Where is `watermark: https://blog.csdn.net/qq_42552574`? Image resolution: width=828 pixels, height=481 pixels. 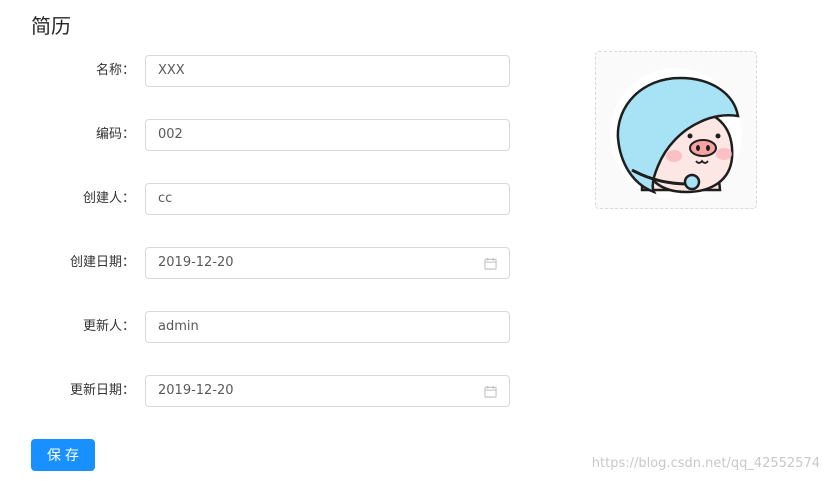 watermark: https://blog.csdn.net/qq_42552574 is located at coordinates (705, 463).